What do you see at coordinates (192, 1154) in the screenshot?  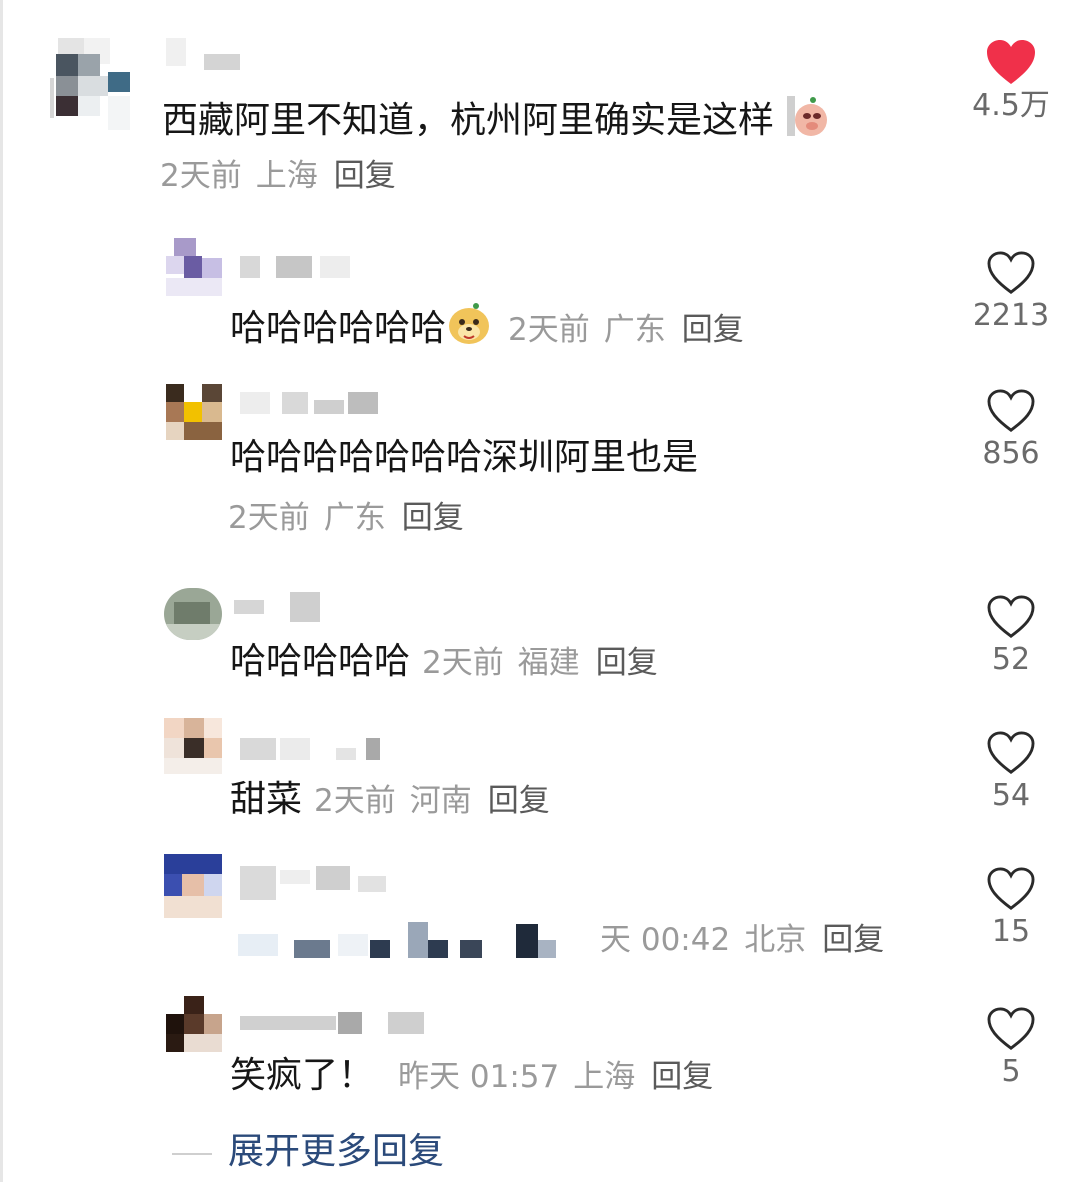 I see `expand-divider` at bounding box center [192, 1154].